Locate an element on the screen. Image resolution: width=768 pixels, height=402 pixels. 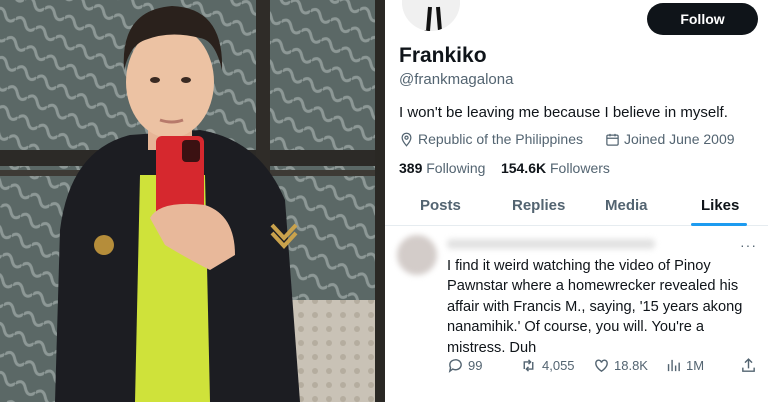
tab-media: Media is located at coordinates (626, 205).